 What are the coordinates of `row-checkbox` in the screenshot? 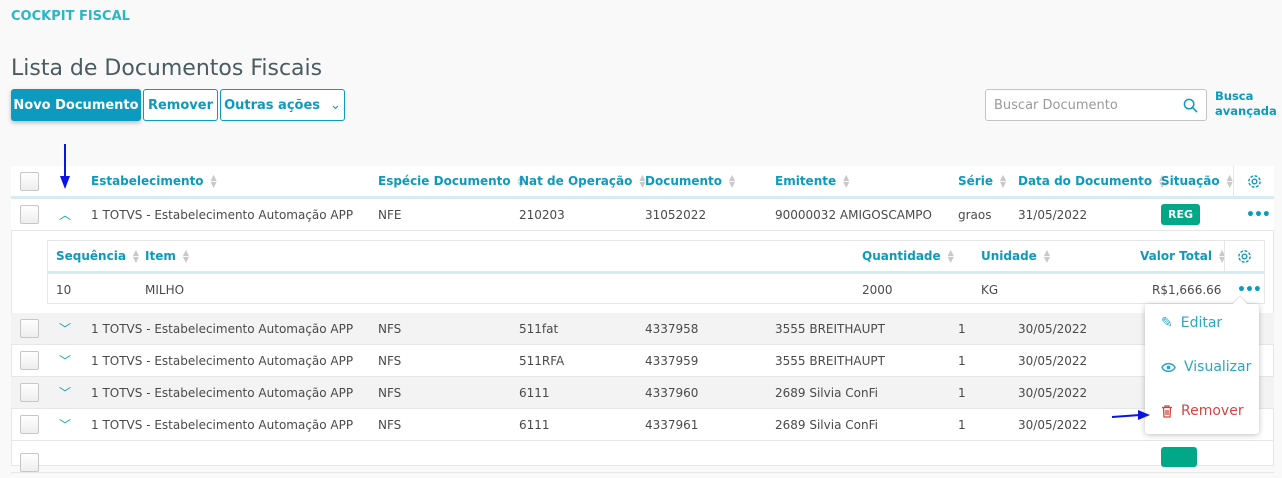 It's located at (29, 462).